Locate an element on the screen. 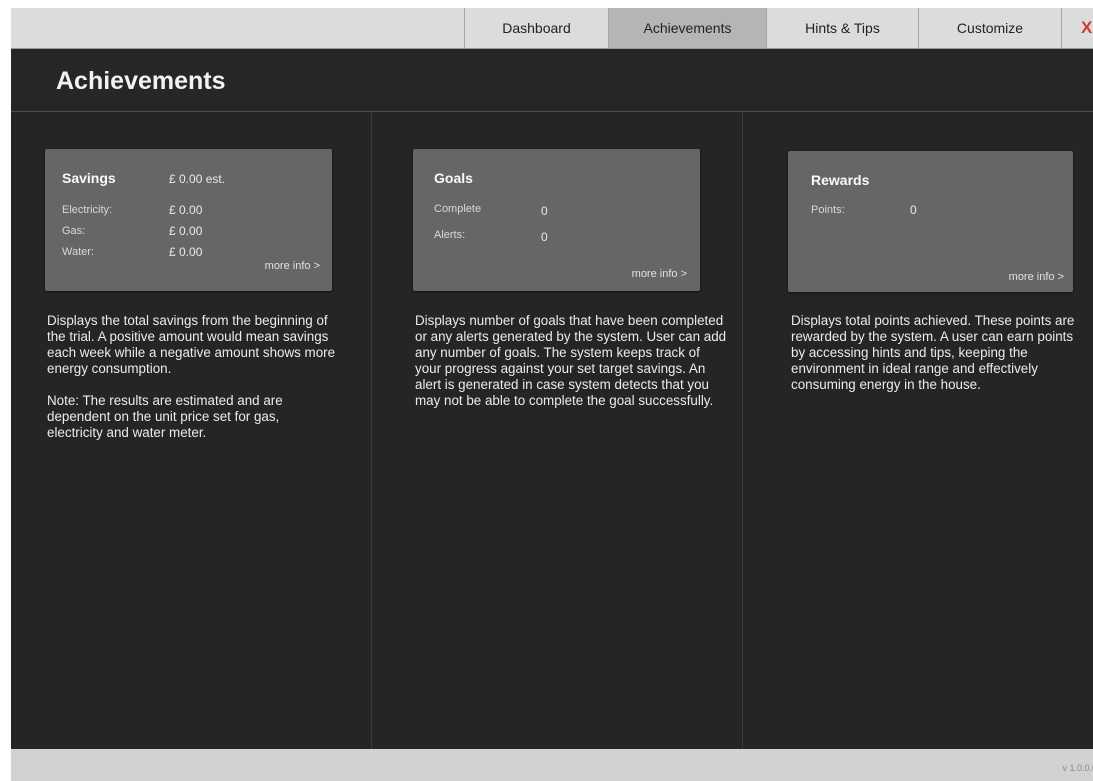  goals-complete-label: Complete is located at coordinates (458, 209).